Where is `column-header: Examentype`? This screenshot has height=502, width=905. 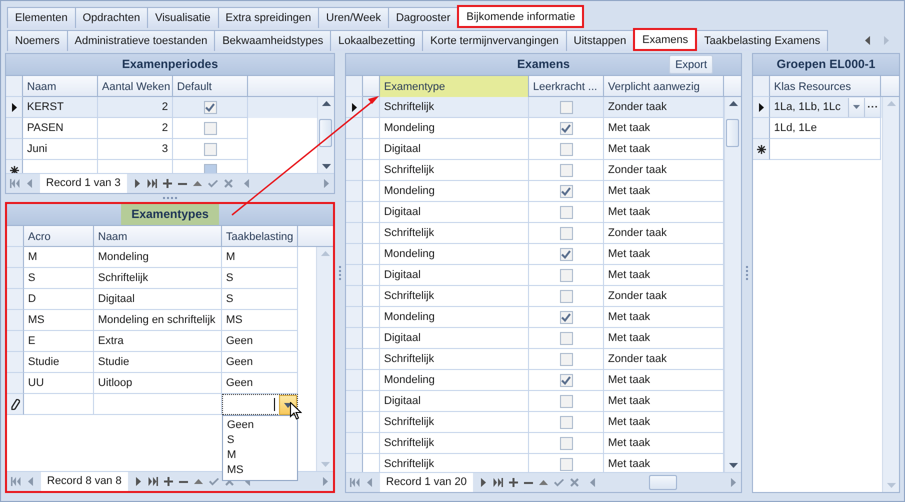 column-header: Examentype is located at coordinates (454, 86).